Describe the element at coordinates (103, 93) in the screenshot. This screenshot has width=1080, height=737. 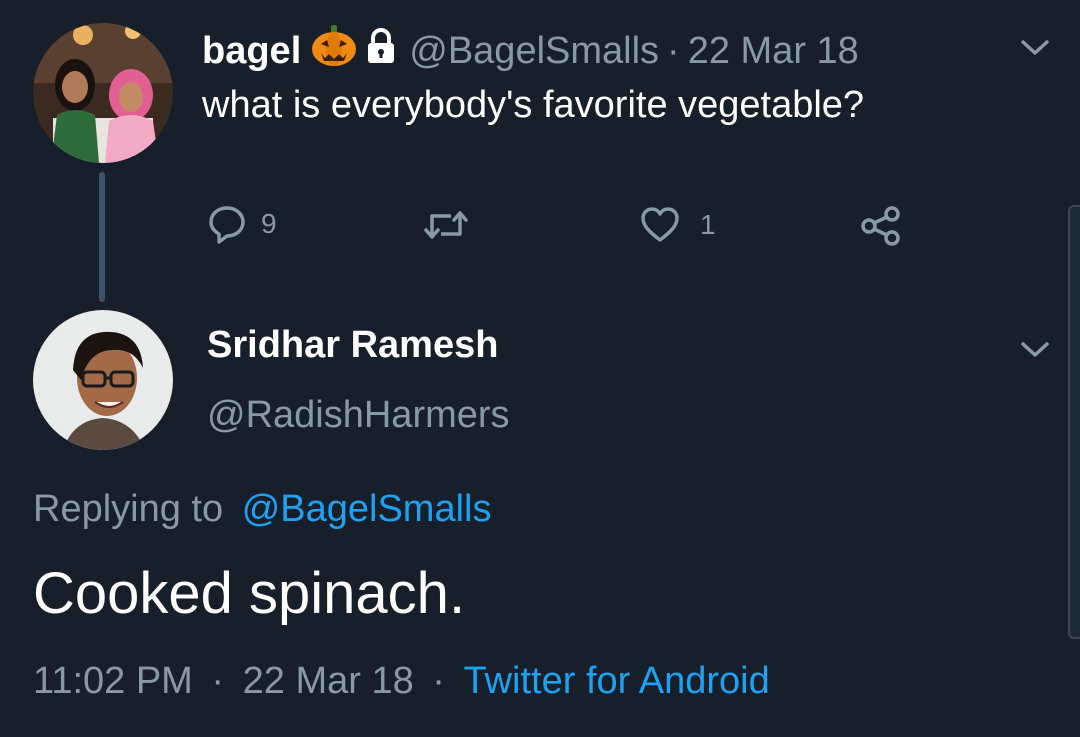
I see `avatar-bagel` at that location.